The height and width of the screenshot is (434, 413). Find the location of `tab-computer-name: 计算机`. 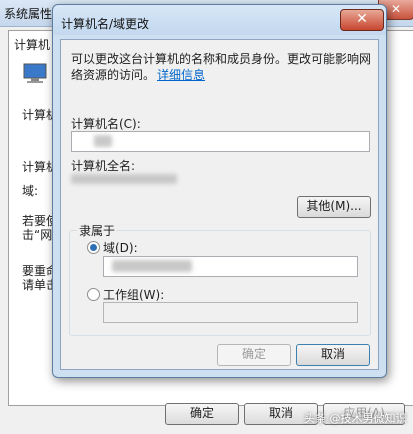

tab-computer-name: 计算机 is located at coordinates (32, 44).